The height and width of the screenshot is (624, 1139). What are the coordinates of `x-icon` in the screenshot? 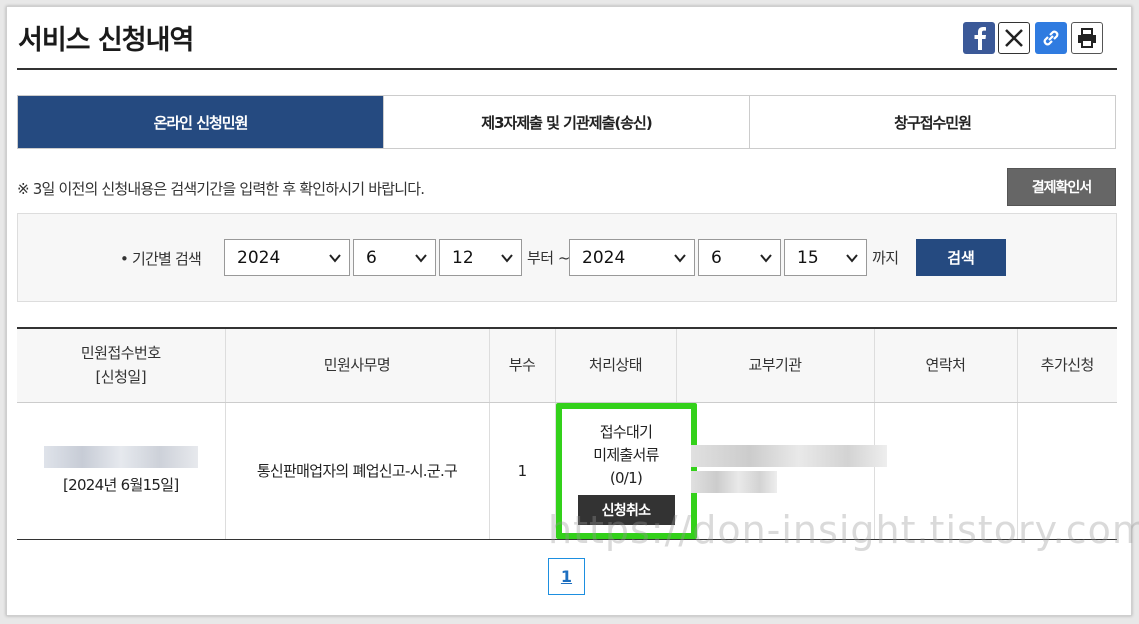 It's located at (1014, 38).